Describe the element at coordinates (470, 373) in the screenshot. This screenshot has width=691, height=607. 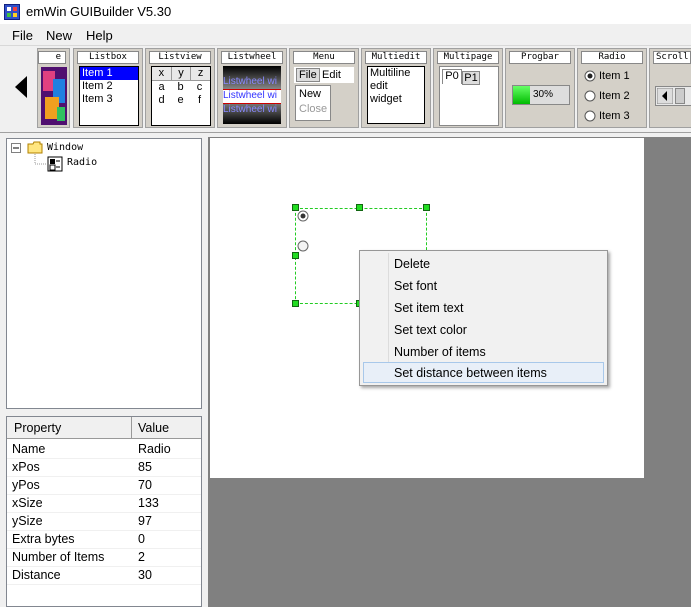
I see `menu-item-label: Set distance between items` at that location.